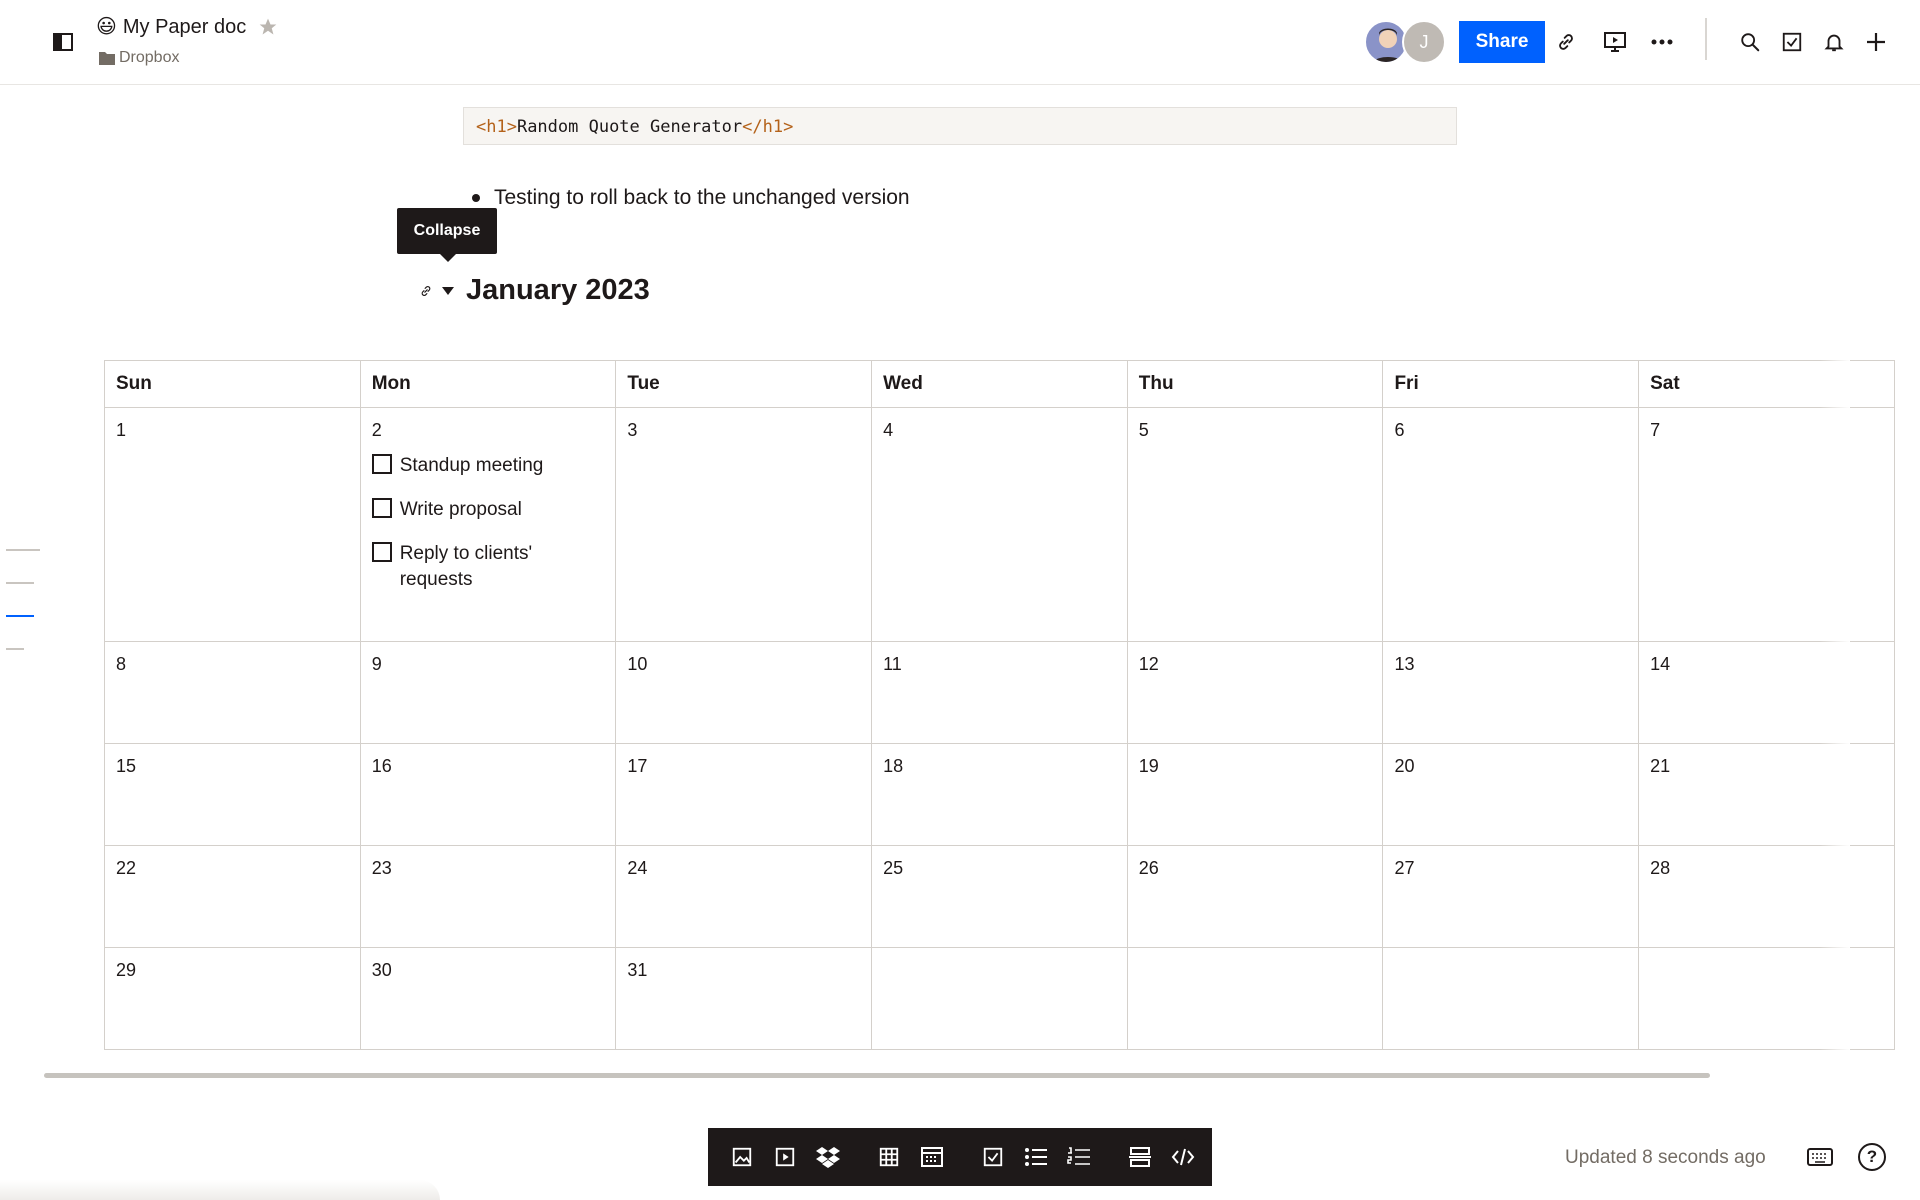 This screenshot has width=1920, height=1200. Describe the element at coordinates (1079, 1157) in the screenshot. I see `numbered-list-icon` at that location.